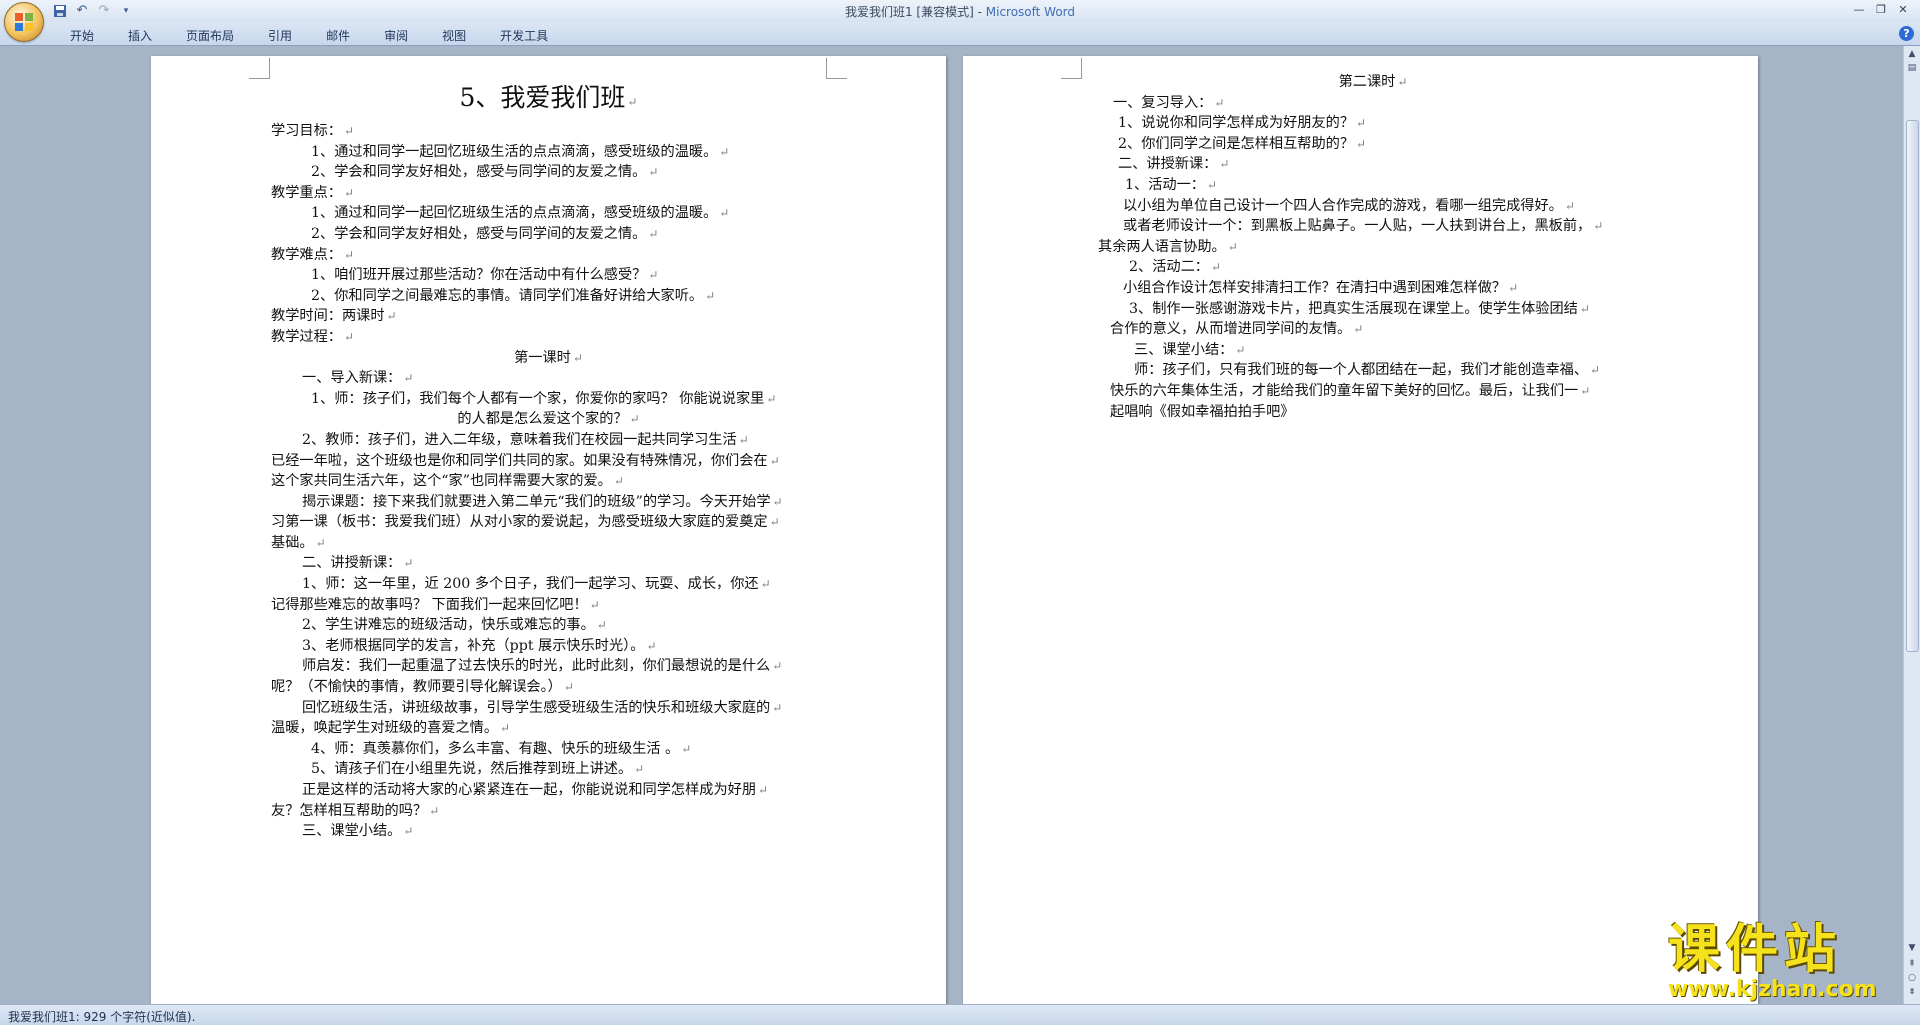  I want to click on ribbon-tab: 引用, so click(280, 35).